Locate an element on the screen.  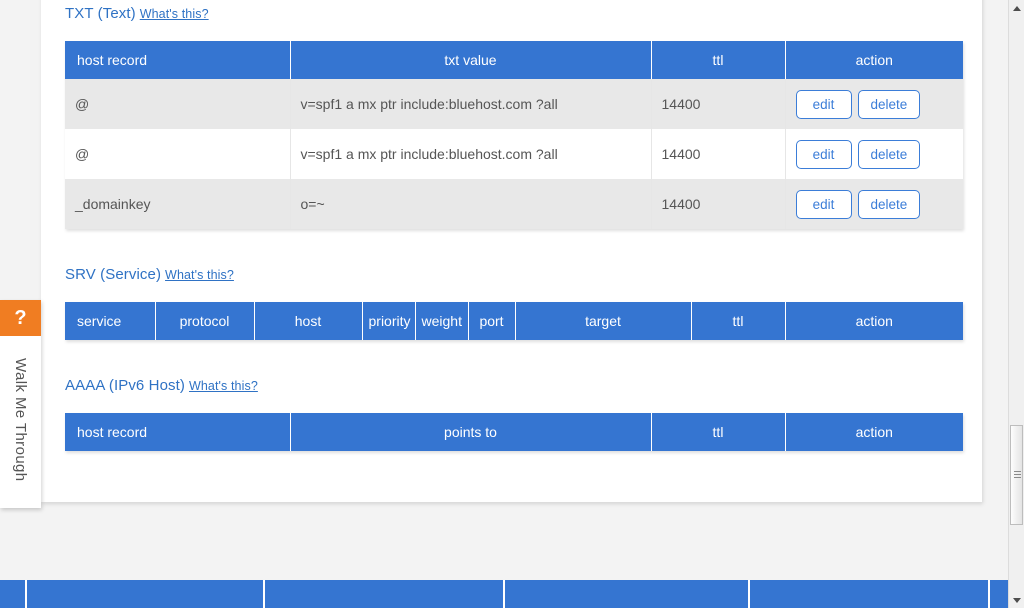
section-heading-srv: SRV (Service) What's this? is located at coordinates (149, 274).